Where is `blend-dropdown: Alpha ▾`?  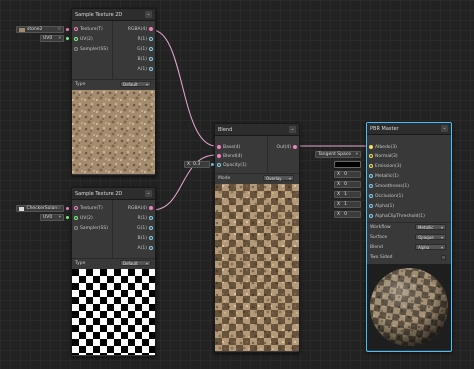 blend-dropdown: Alpha ▾ is located at coordinates (430, 247).